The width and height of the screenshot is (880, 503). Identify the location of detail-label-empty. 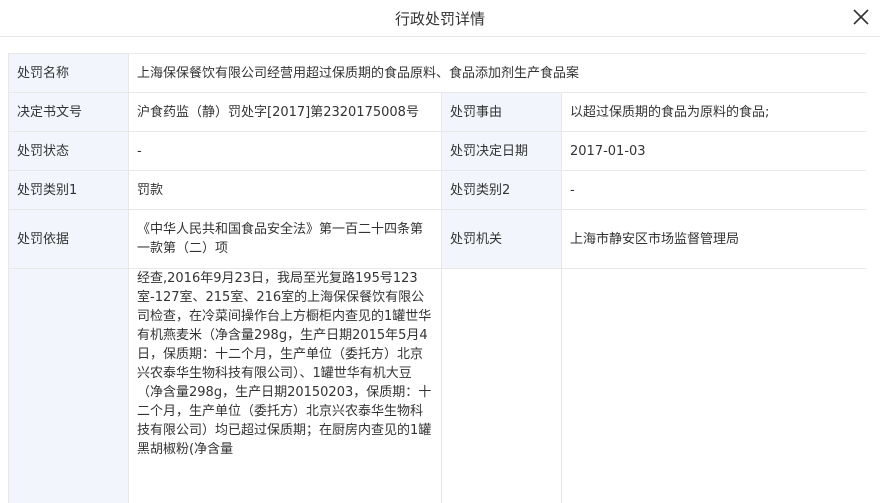
(68, 385).